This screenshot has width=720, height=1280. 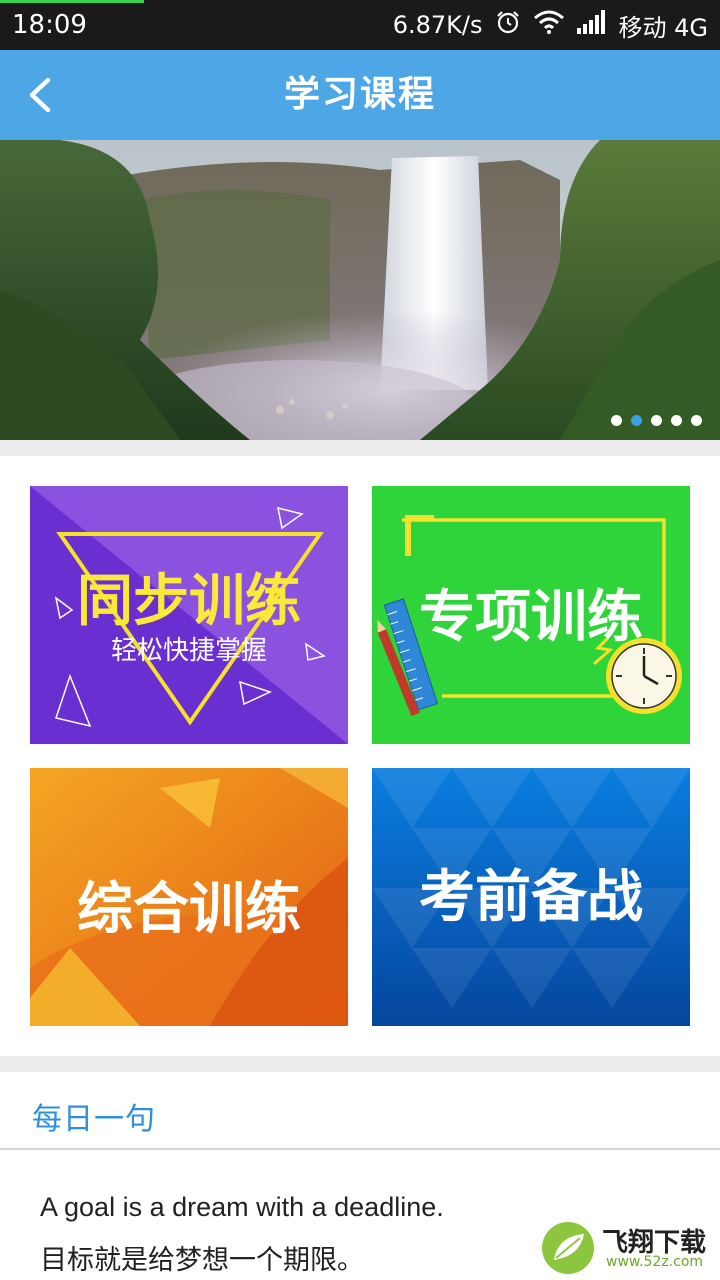 What do you see at coordinates (531, 617) in the screenshot?
I see `tile-title: 专项训练` at bounding box center [531, 617].